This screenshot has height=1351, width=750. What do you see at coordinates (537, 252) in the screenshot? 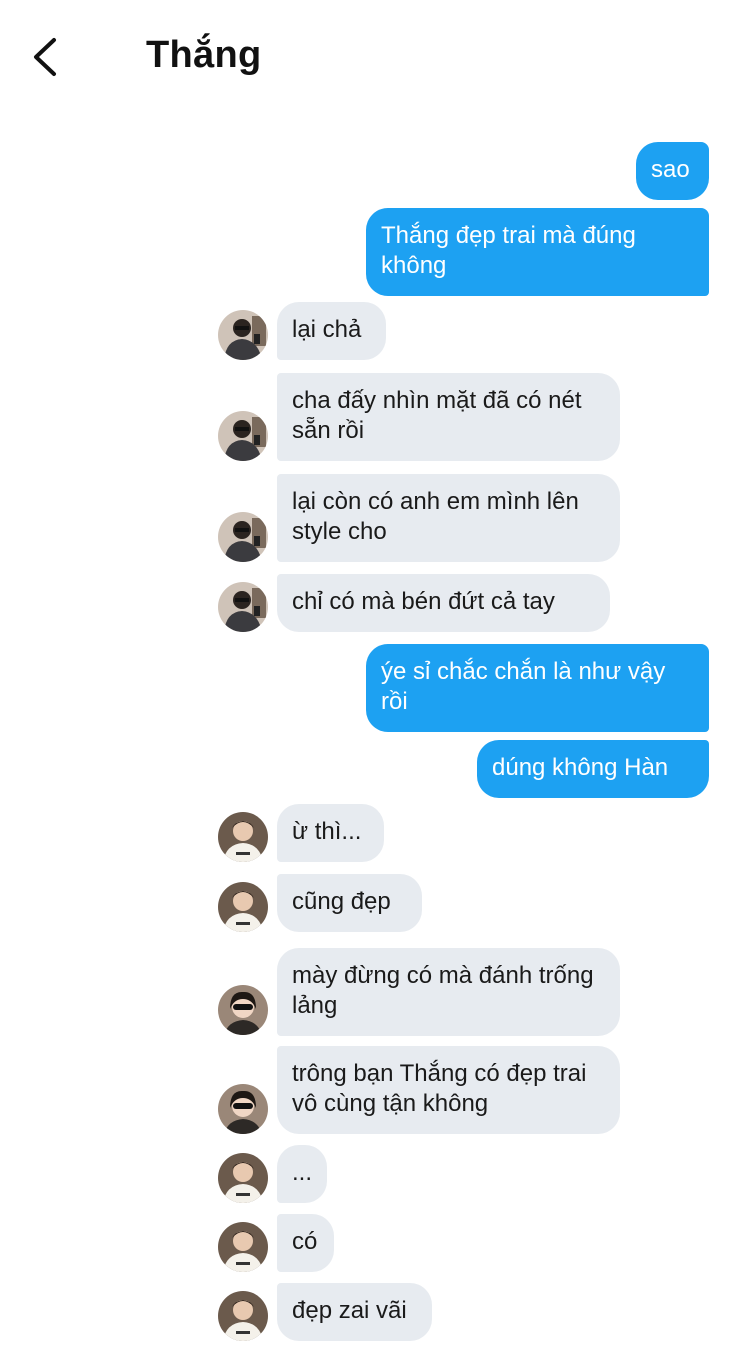
I see `message-outgoing: Thắng đẹp trai mà đúng không` at bounding box center [537, 252].